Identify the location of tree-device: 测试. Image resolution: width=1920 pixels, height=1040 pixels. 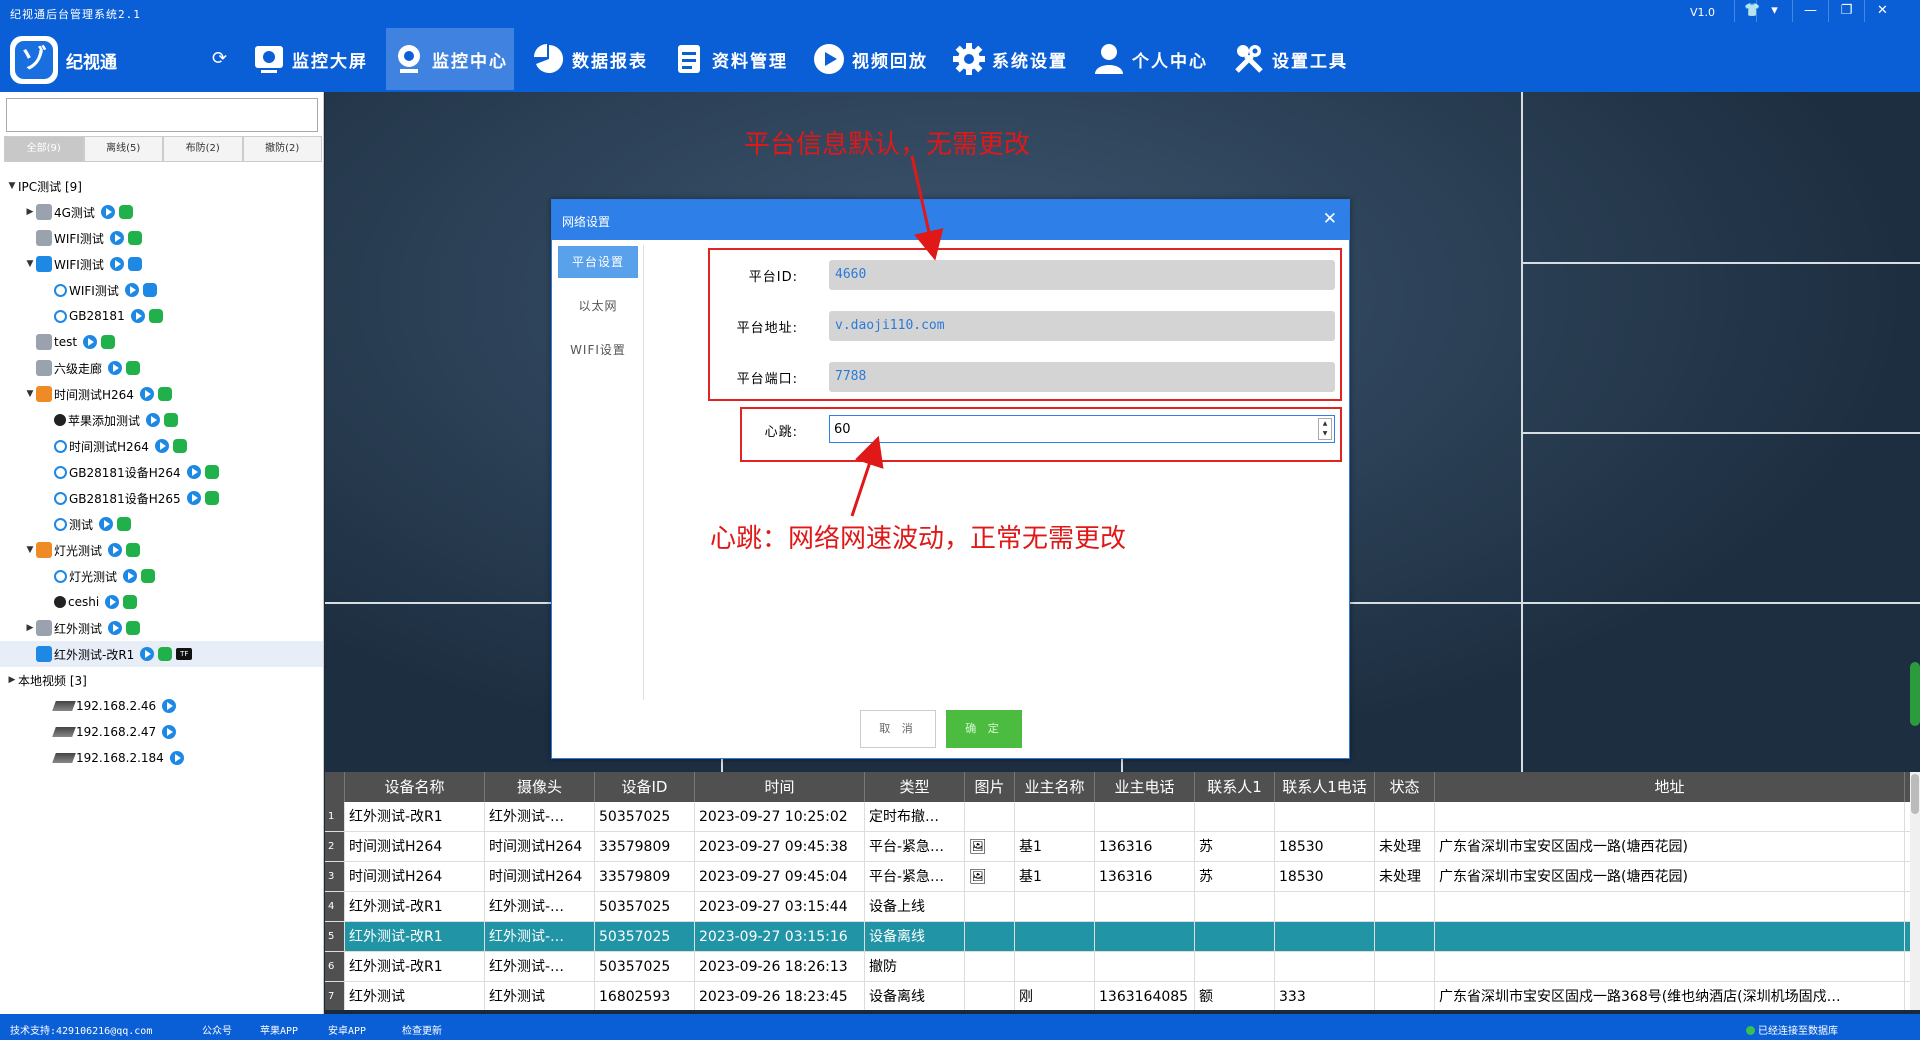
(161, 524).